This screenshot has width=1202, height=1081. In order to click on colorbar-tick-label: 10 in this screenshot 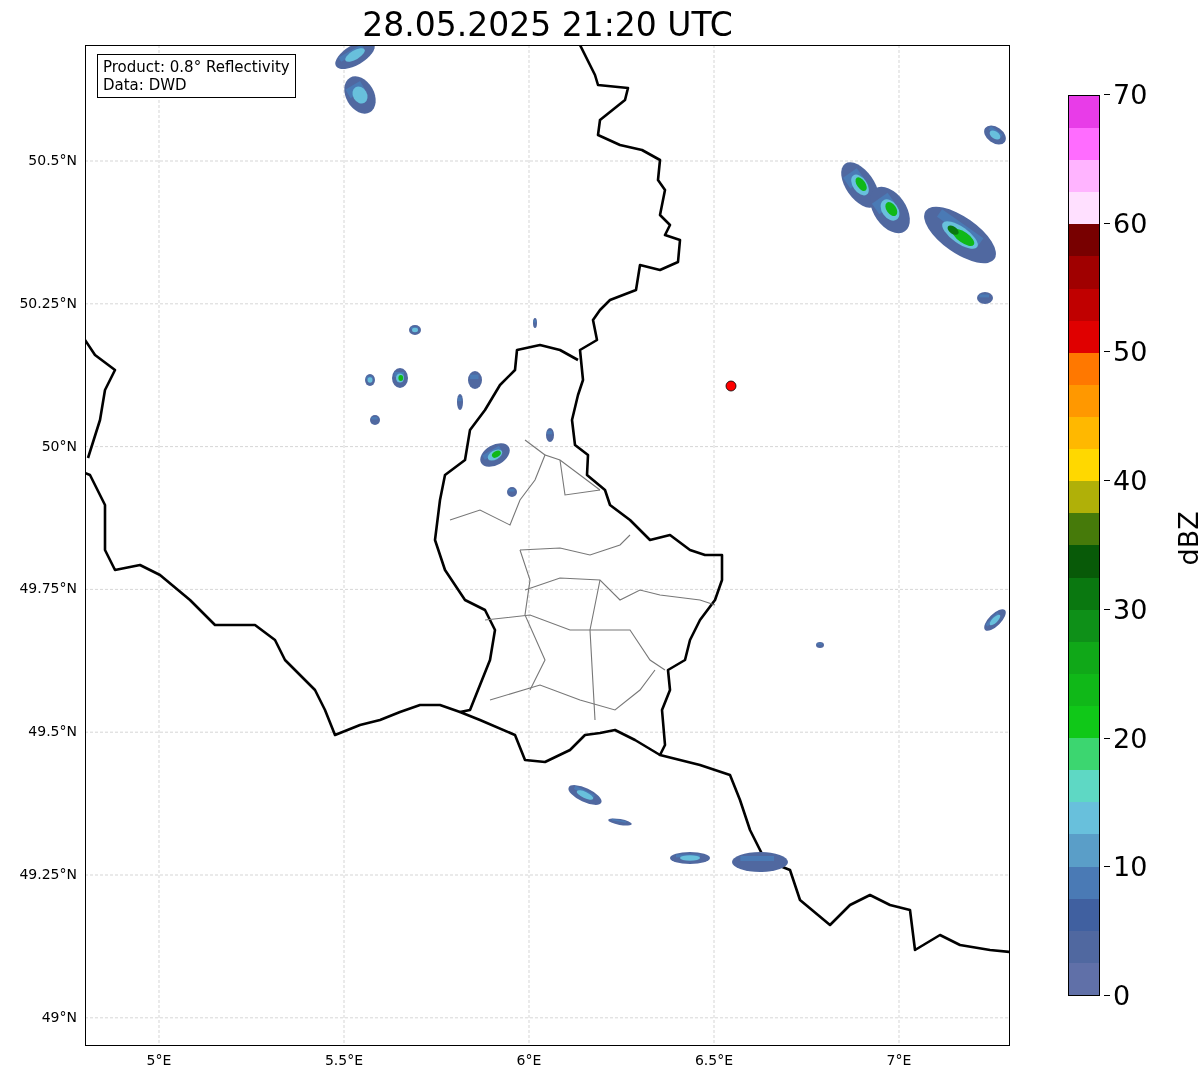, I will do `click(1130, 867)`.